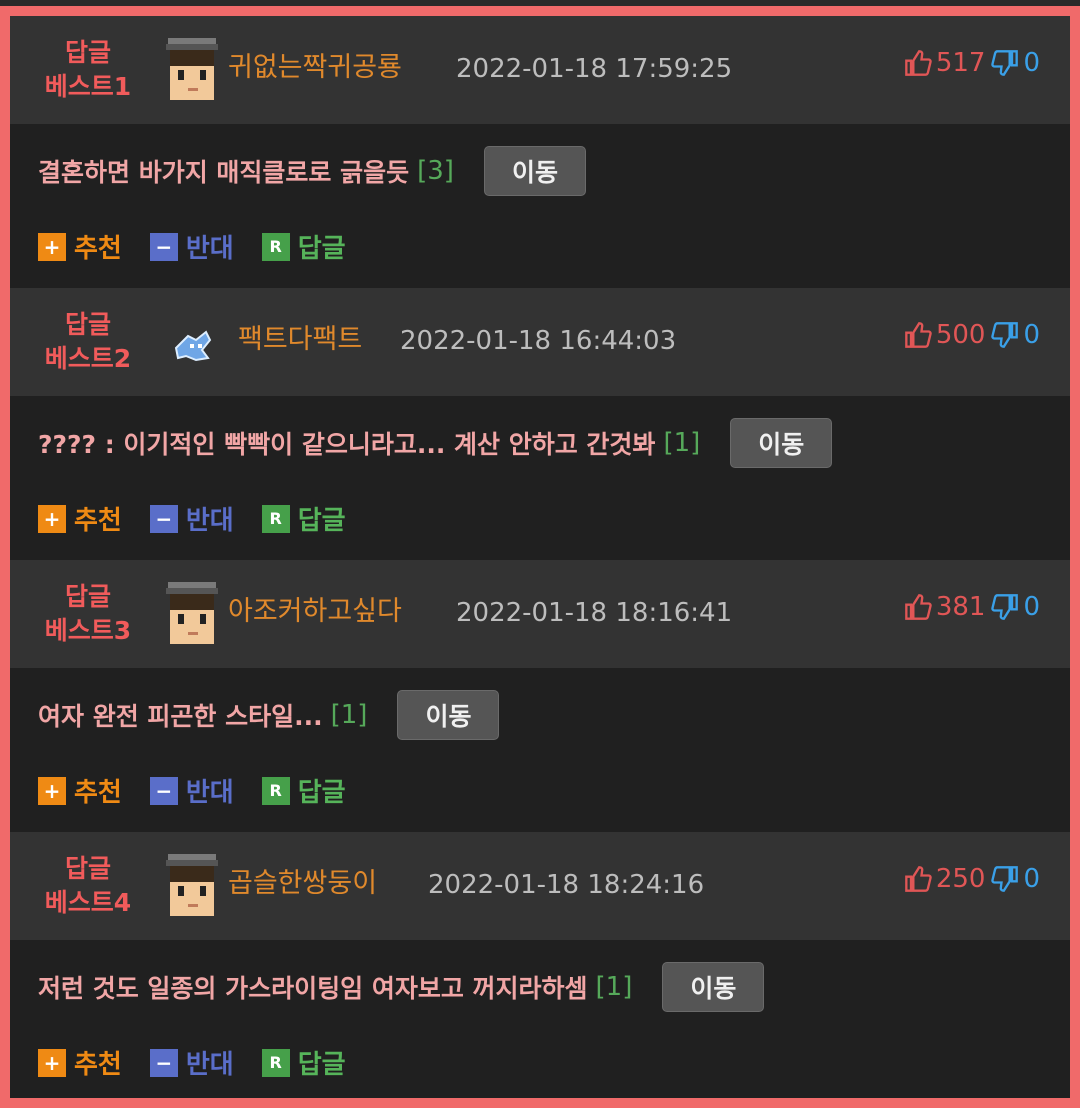 This screenshot has height=1108, width=1080. Describe the element at coordinates (300, 340) in the screenshot. I see `nickname: 팩트다팩트` at that location.